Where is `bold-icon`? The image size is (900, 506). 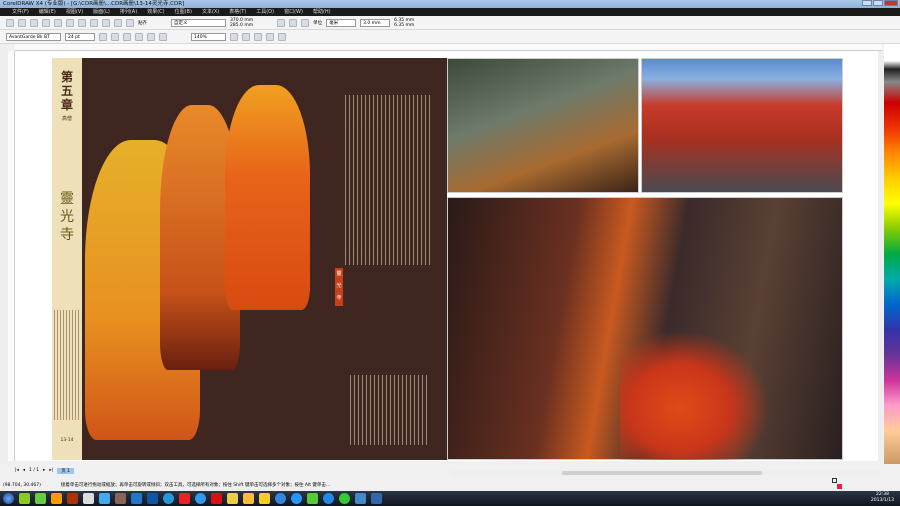
bold-icon is located at coordinates (103, 36).